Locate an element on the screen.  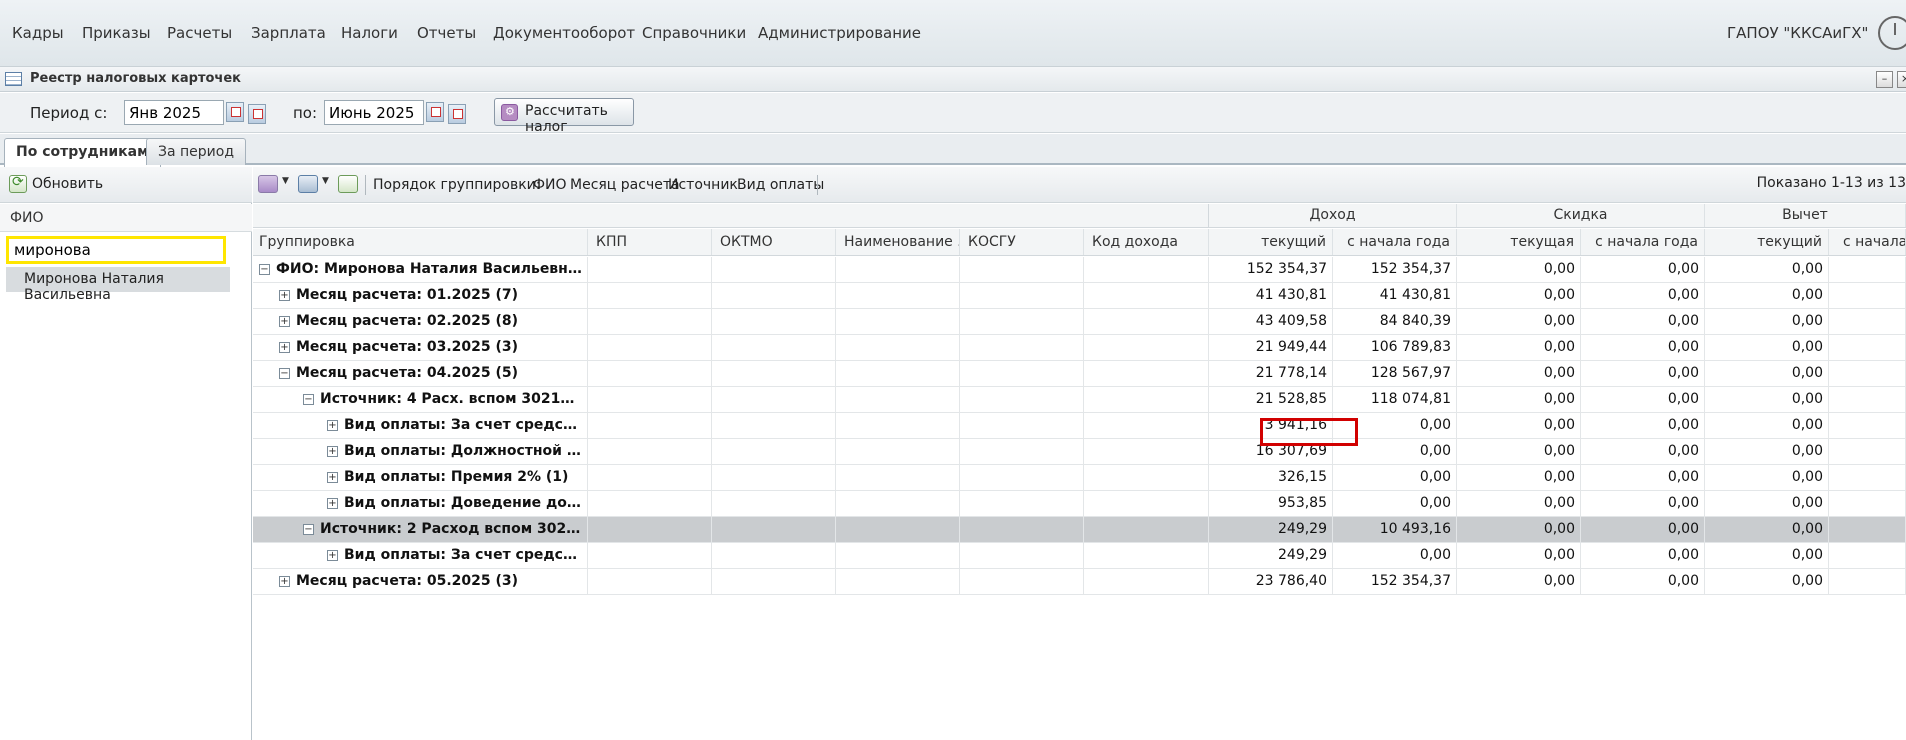
menu-item-zarplata: Зарплата is located at coordinates (288, 33).